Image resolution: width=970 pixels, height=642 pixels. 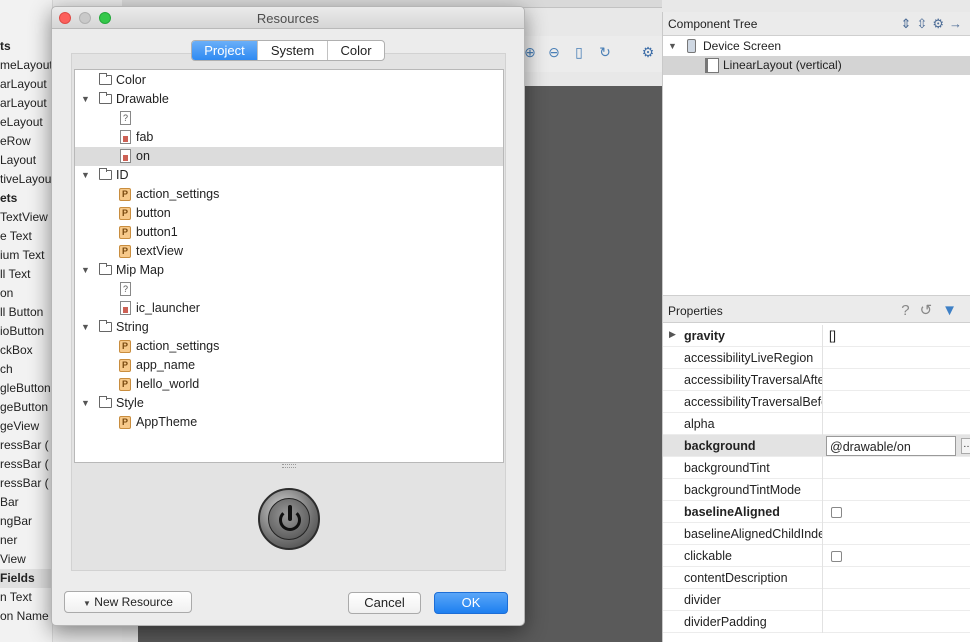 I want to click on split-grip, so click(x=289, y=466).